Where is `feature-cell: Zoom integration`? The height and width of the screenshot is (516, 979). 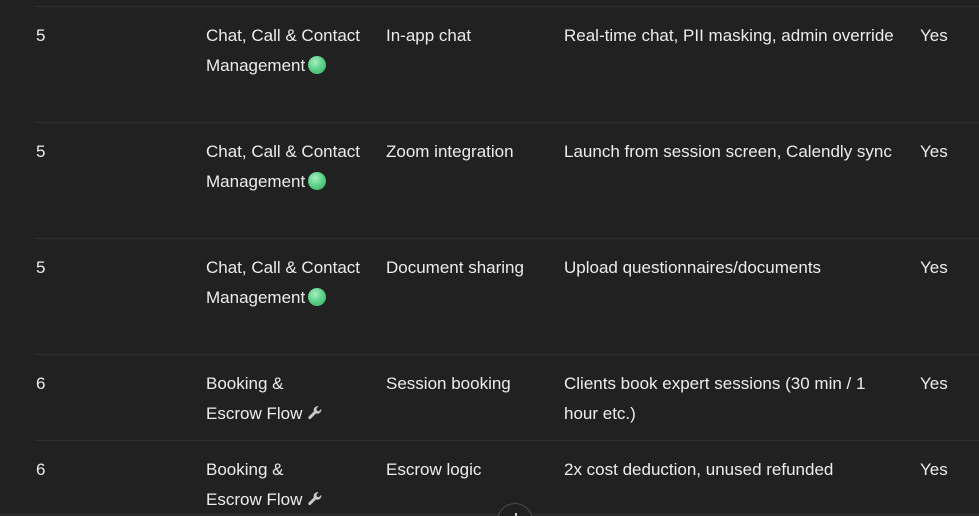 feature-cell: Zoom integration is located at coordinates (450, 151).